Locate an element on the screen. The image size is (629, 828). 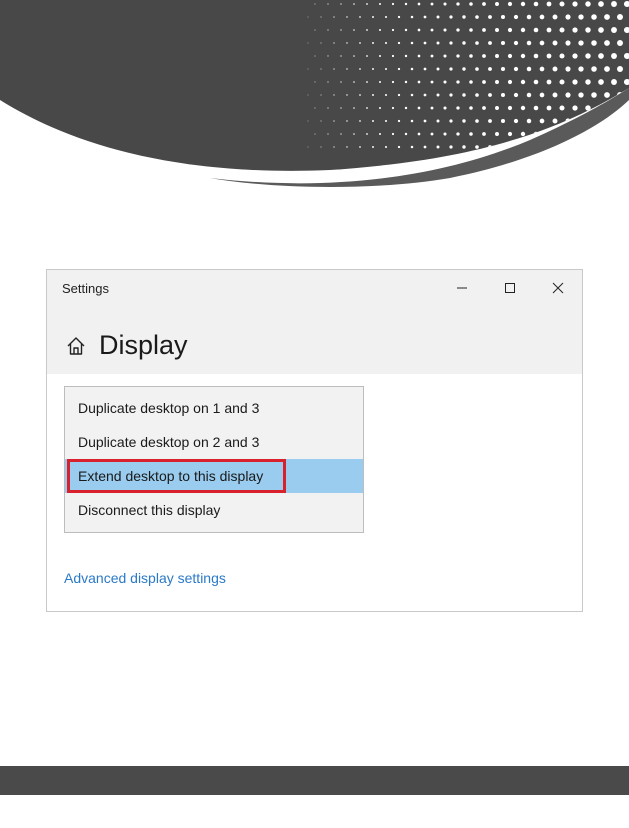
advanced-display-settings-link: Advanced display settings is located at coordinates (145, 578).